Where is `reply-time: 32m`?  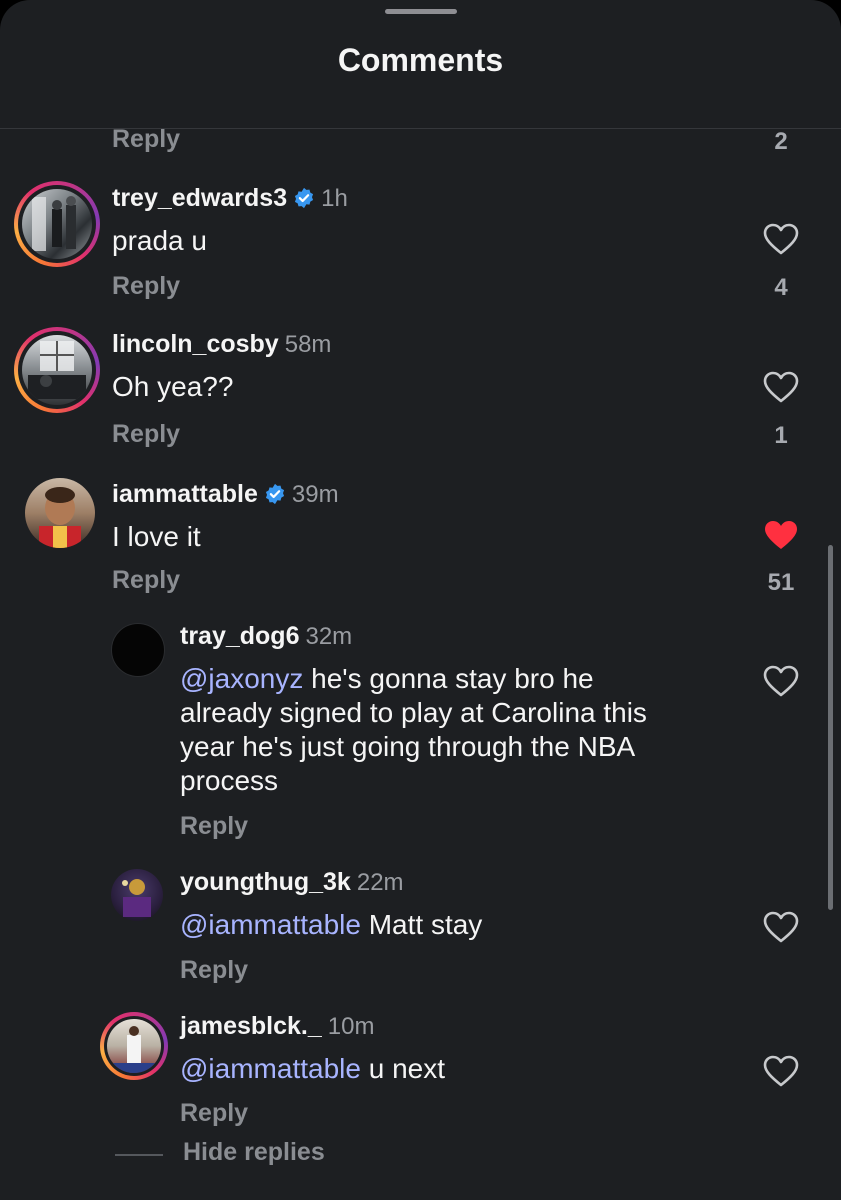
reply-time: 32m is located at coordinates (329, 636).